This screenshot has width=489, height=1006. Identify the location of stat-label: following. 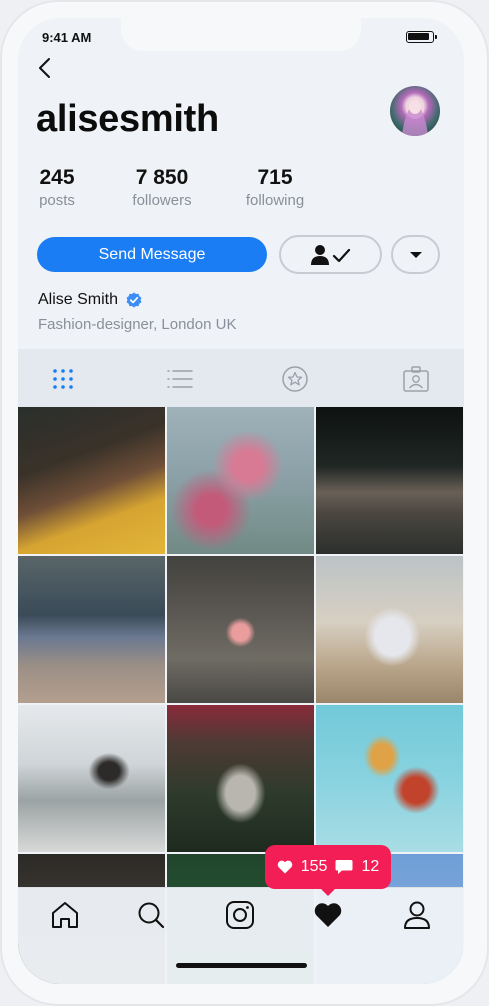
(275, 200).